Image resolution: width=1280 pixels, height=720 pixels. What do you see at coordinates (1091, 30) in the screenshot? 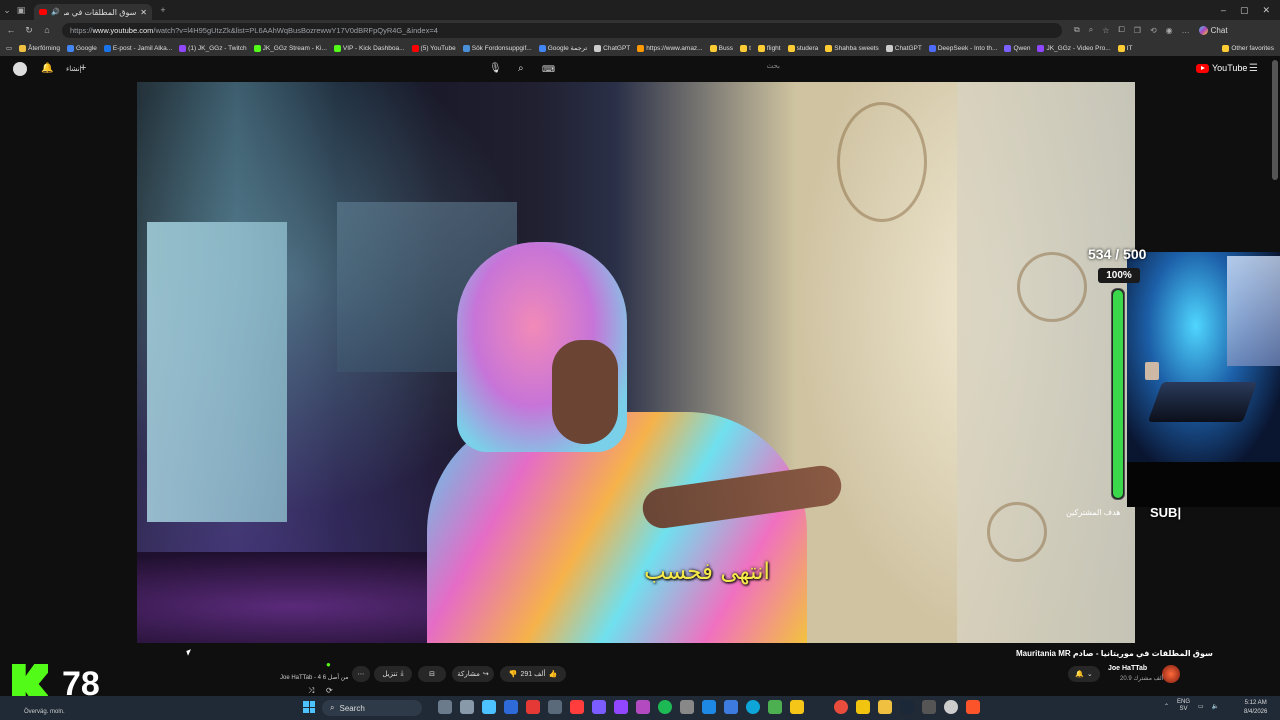
I see `zoom-icon: ⌕` at bounding box center [1091, 30].